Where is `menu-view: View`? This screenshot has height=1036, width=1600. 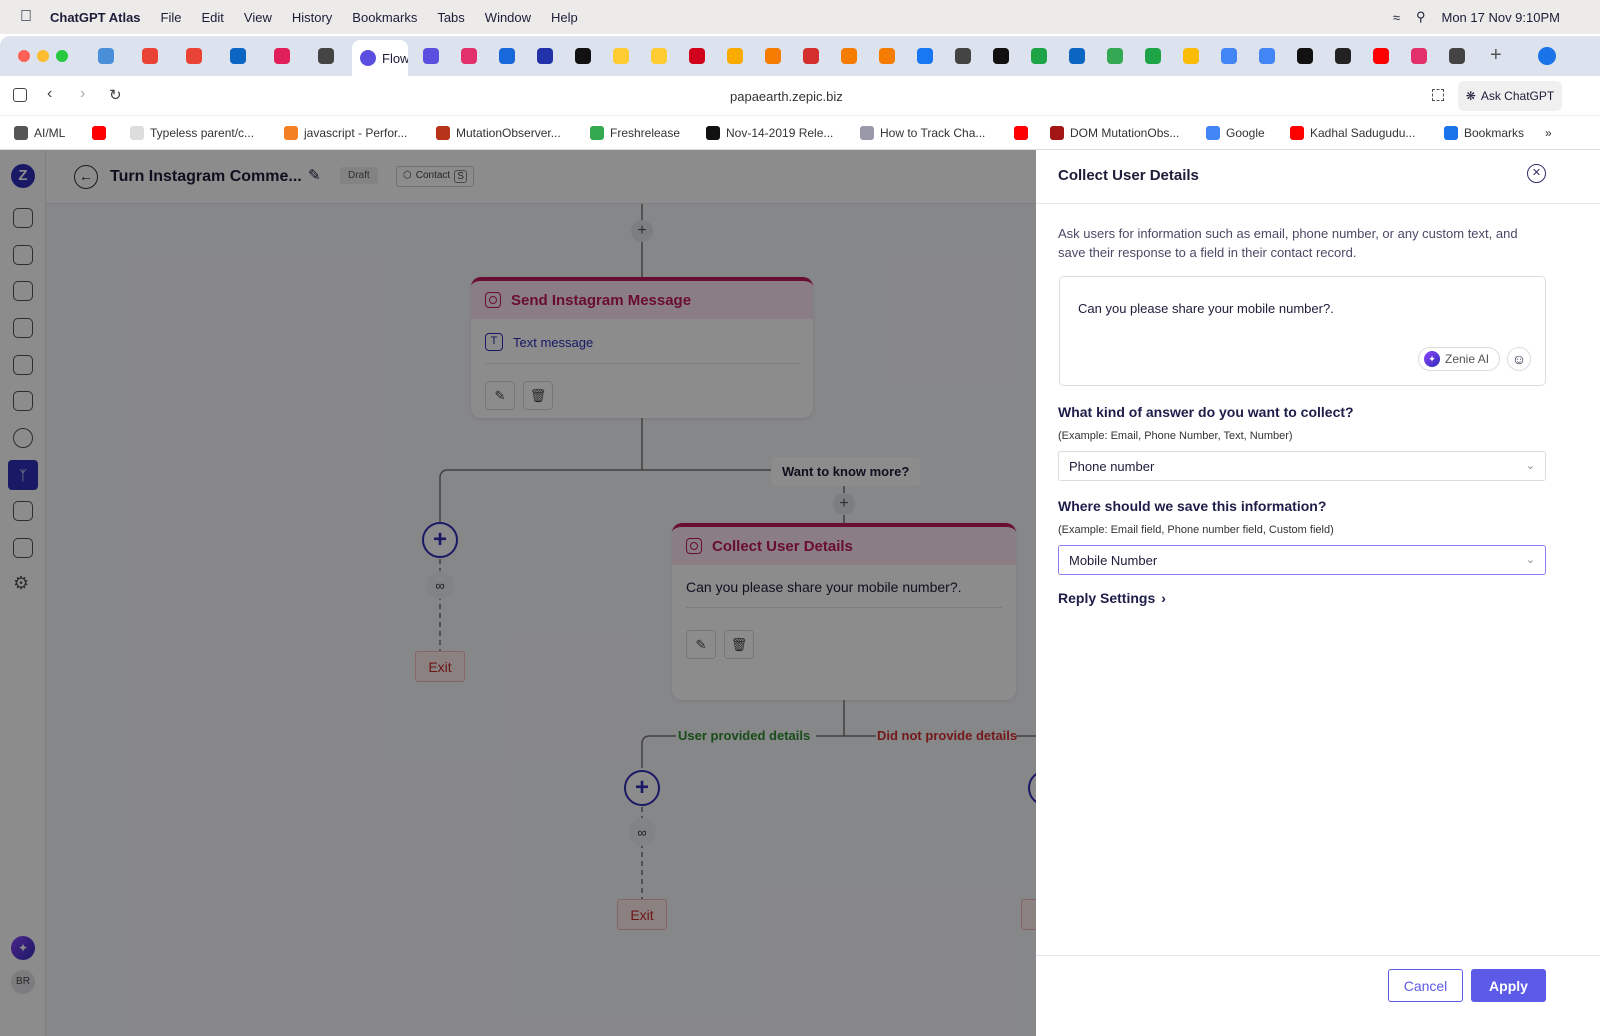 menu-view: View is located at coordinates (258, 17).